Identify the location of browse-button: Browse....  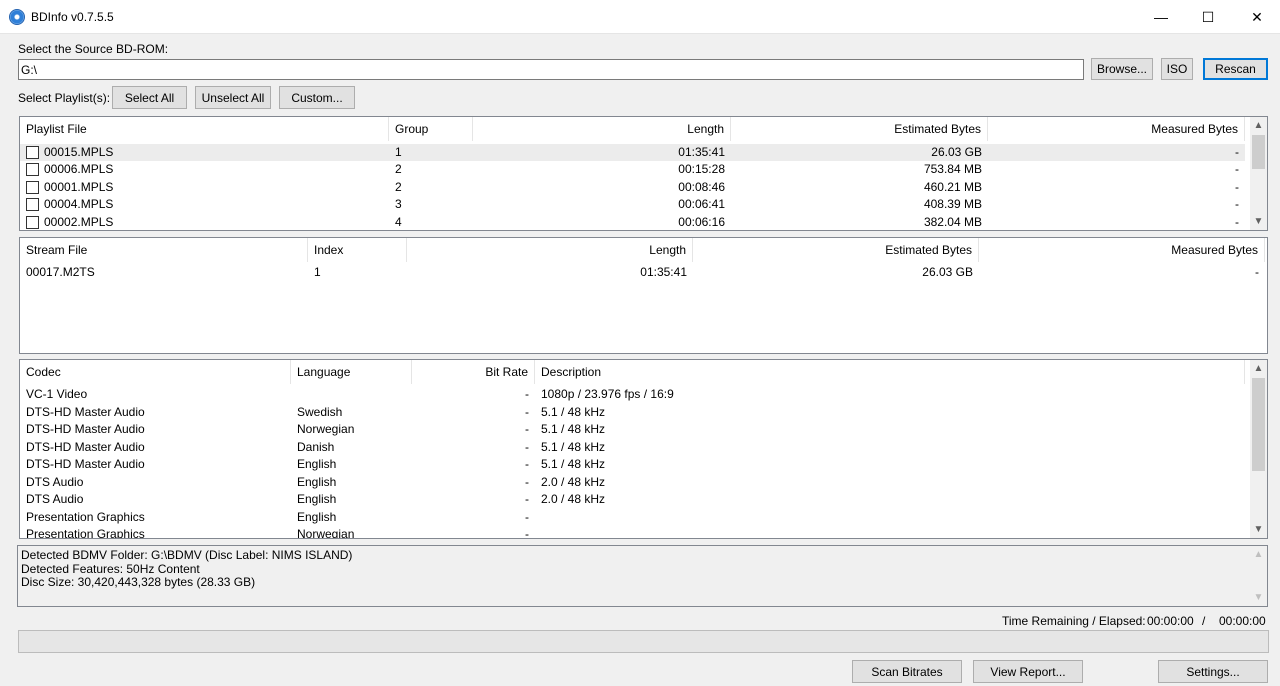
(1122, 69).